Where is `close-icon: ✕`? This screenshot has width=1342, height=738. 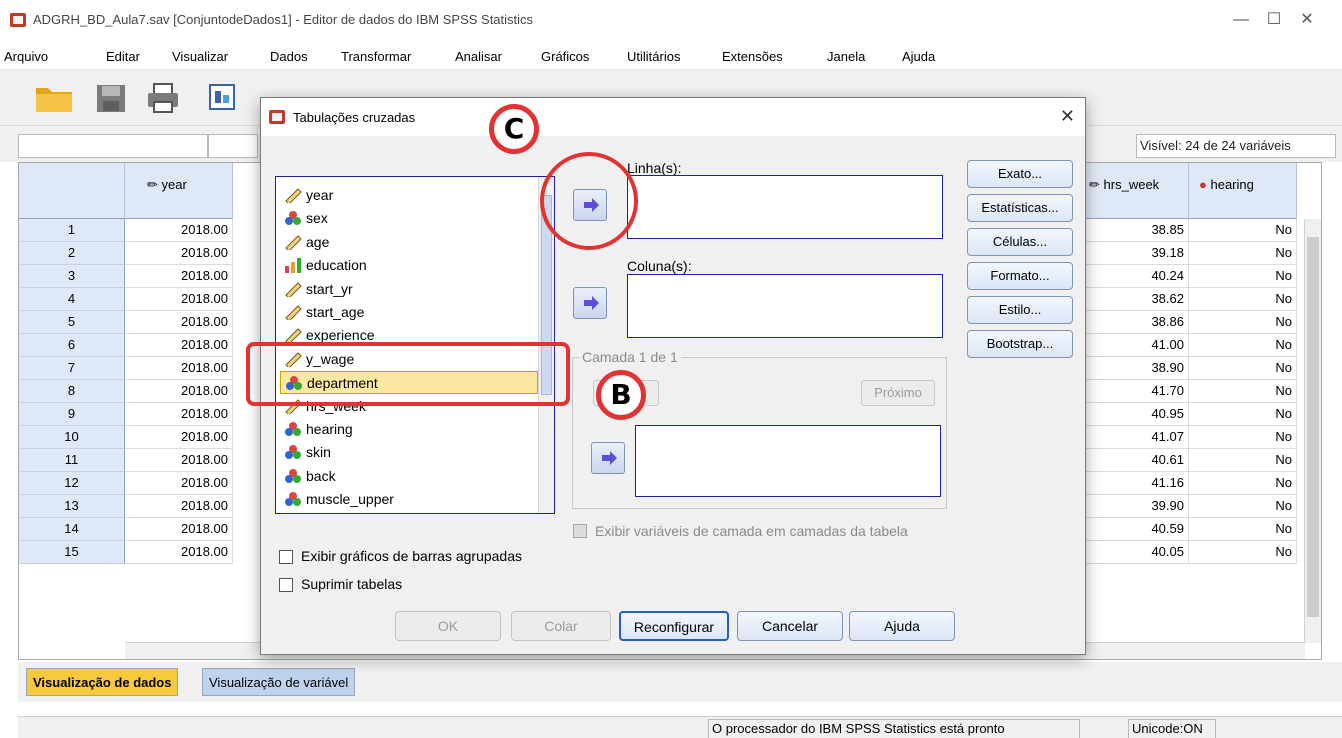
close-icon: ✕ is located at coordinates (1307, 20).